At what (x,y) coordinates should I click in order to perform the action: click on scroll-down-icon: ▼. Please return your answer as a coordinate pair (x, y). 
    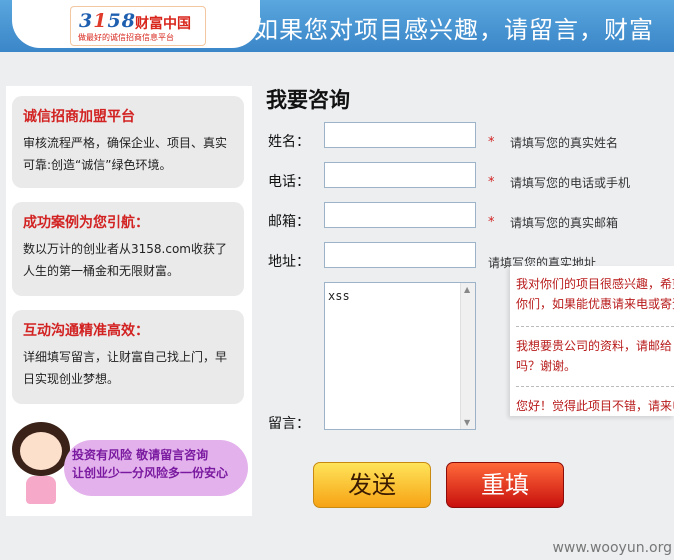
    Looking at the image, I should click on (467, 422).